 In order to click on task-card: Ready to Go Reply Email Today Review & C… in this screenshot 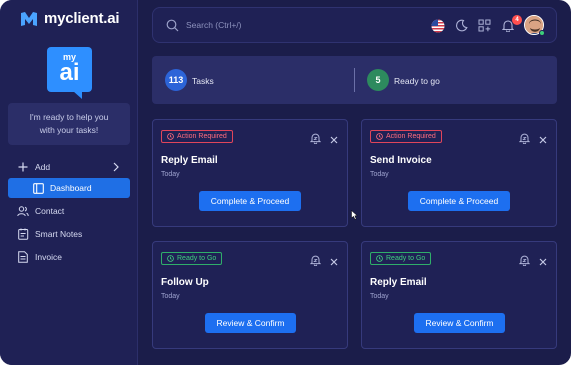, I will do `click(459, 295)`.